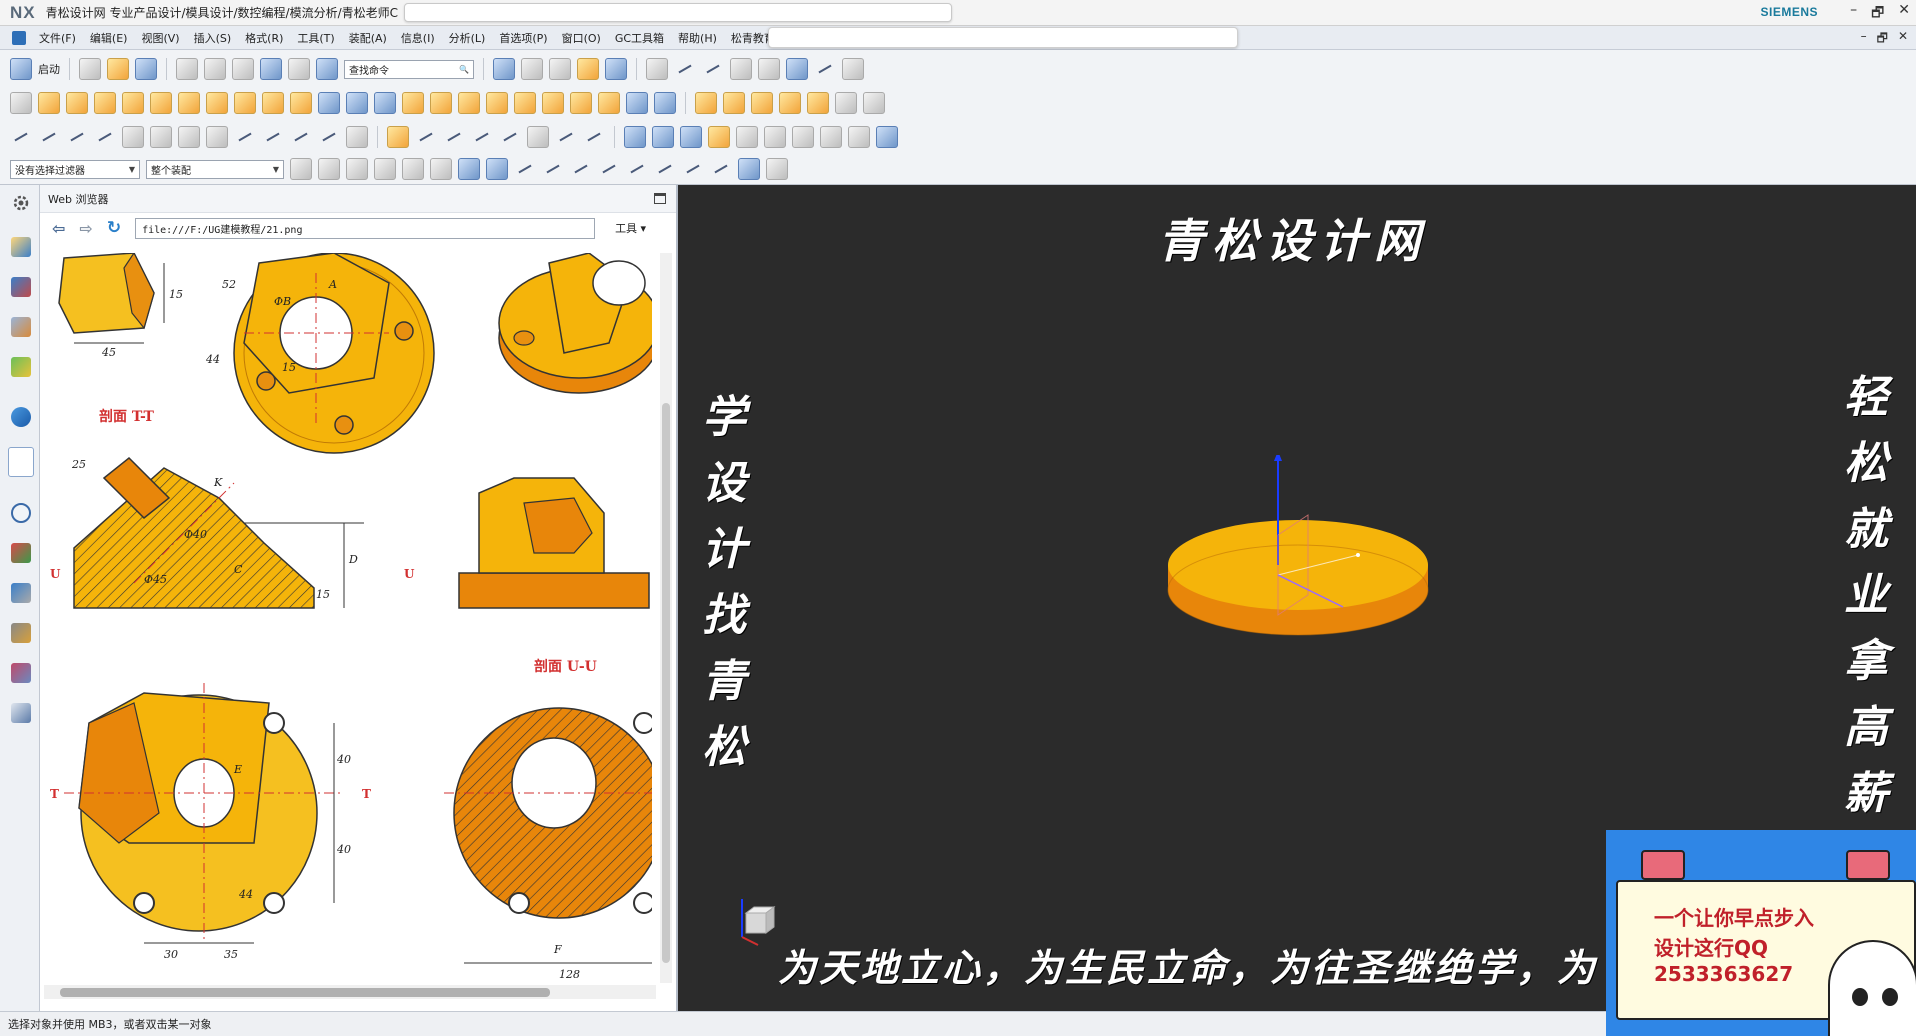 This screenshot has height=1036, width=1916. Describe the element at coordinates (497, 103) in the screenshot. I see `draft-icon` at that location.